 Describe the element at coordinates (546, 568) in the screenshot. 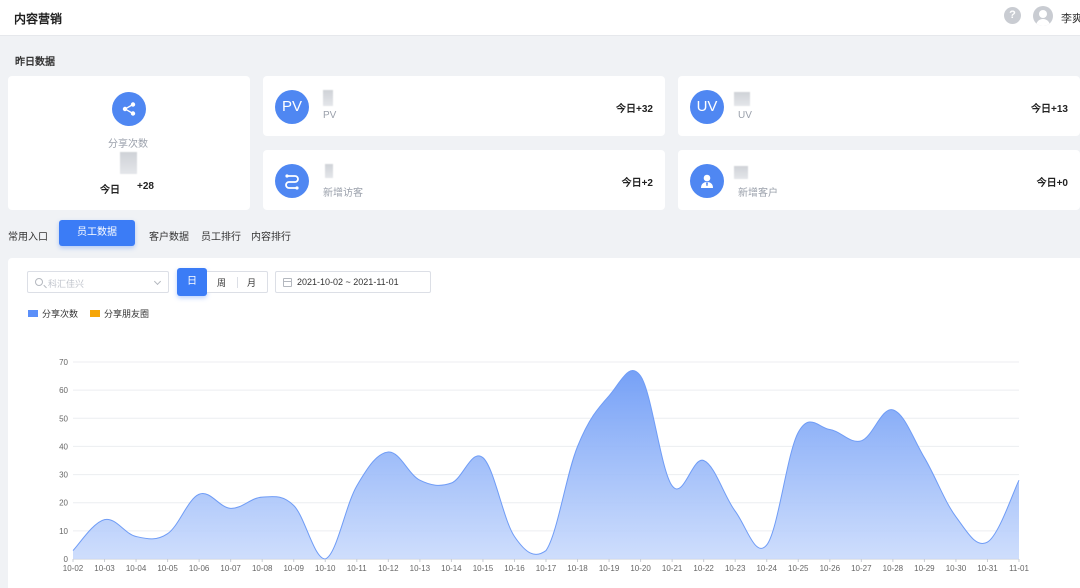

I see `x-tick-label: 10-17` at that location.